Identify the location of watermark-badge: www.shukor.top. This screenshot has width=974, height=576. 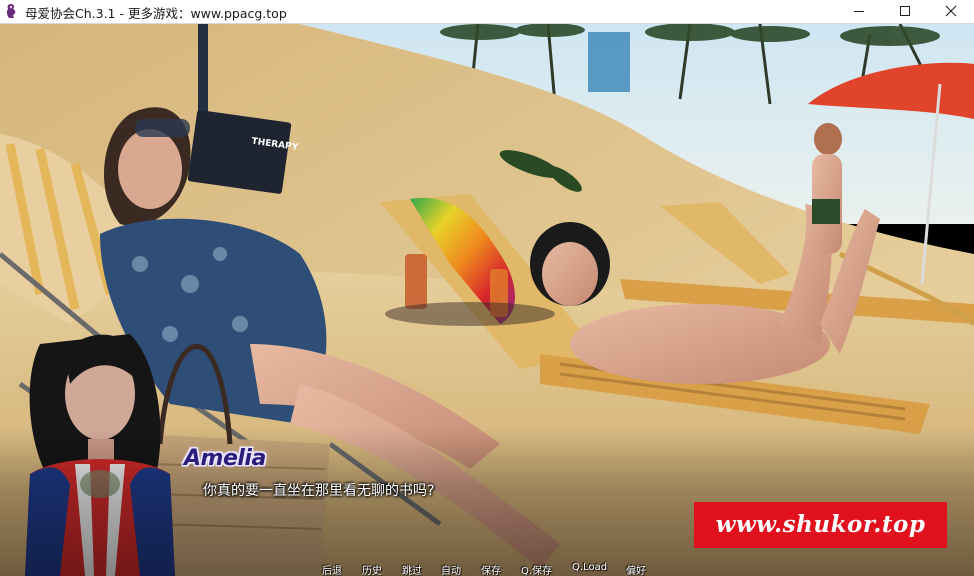
(820, 525).